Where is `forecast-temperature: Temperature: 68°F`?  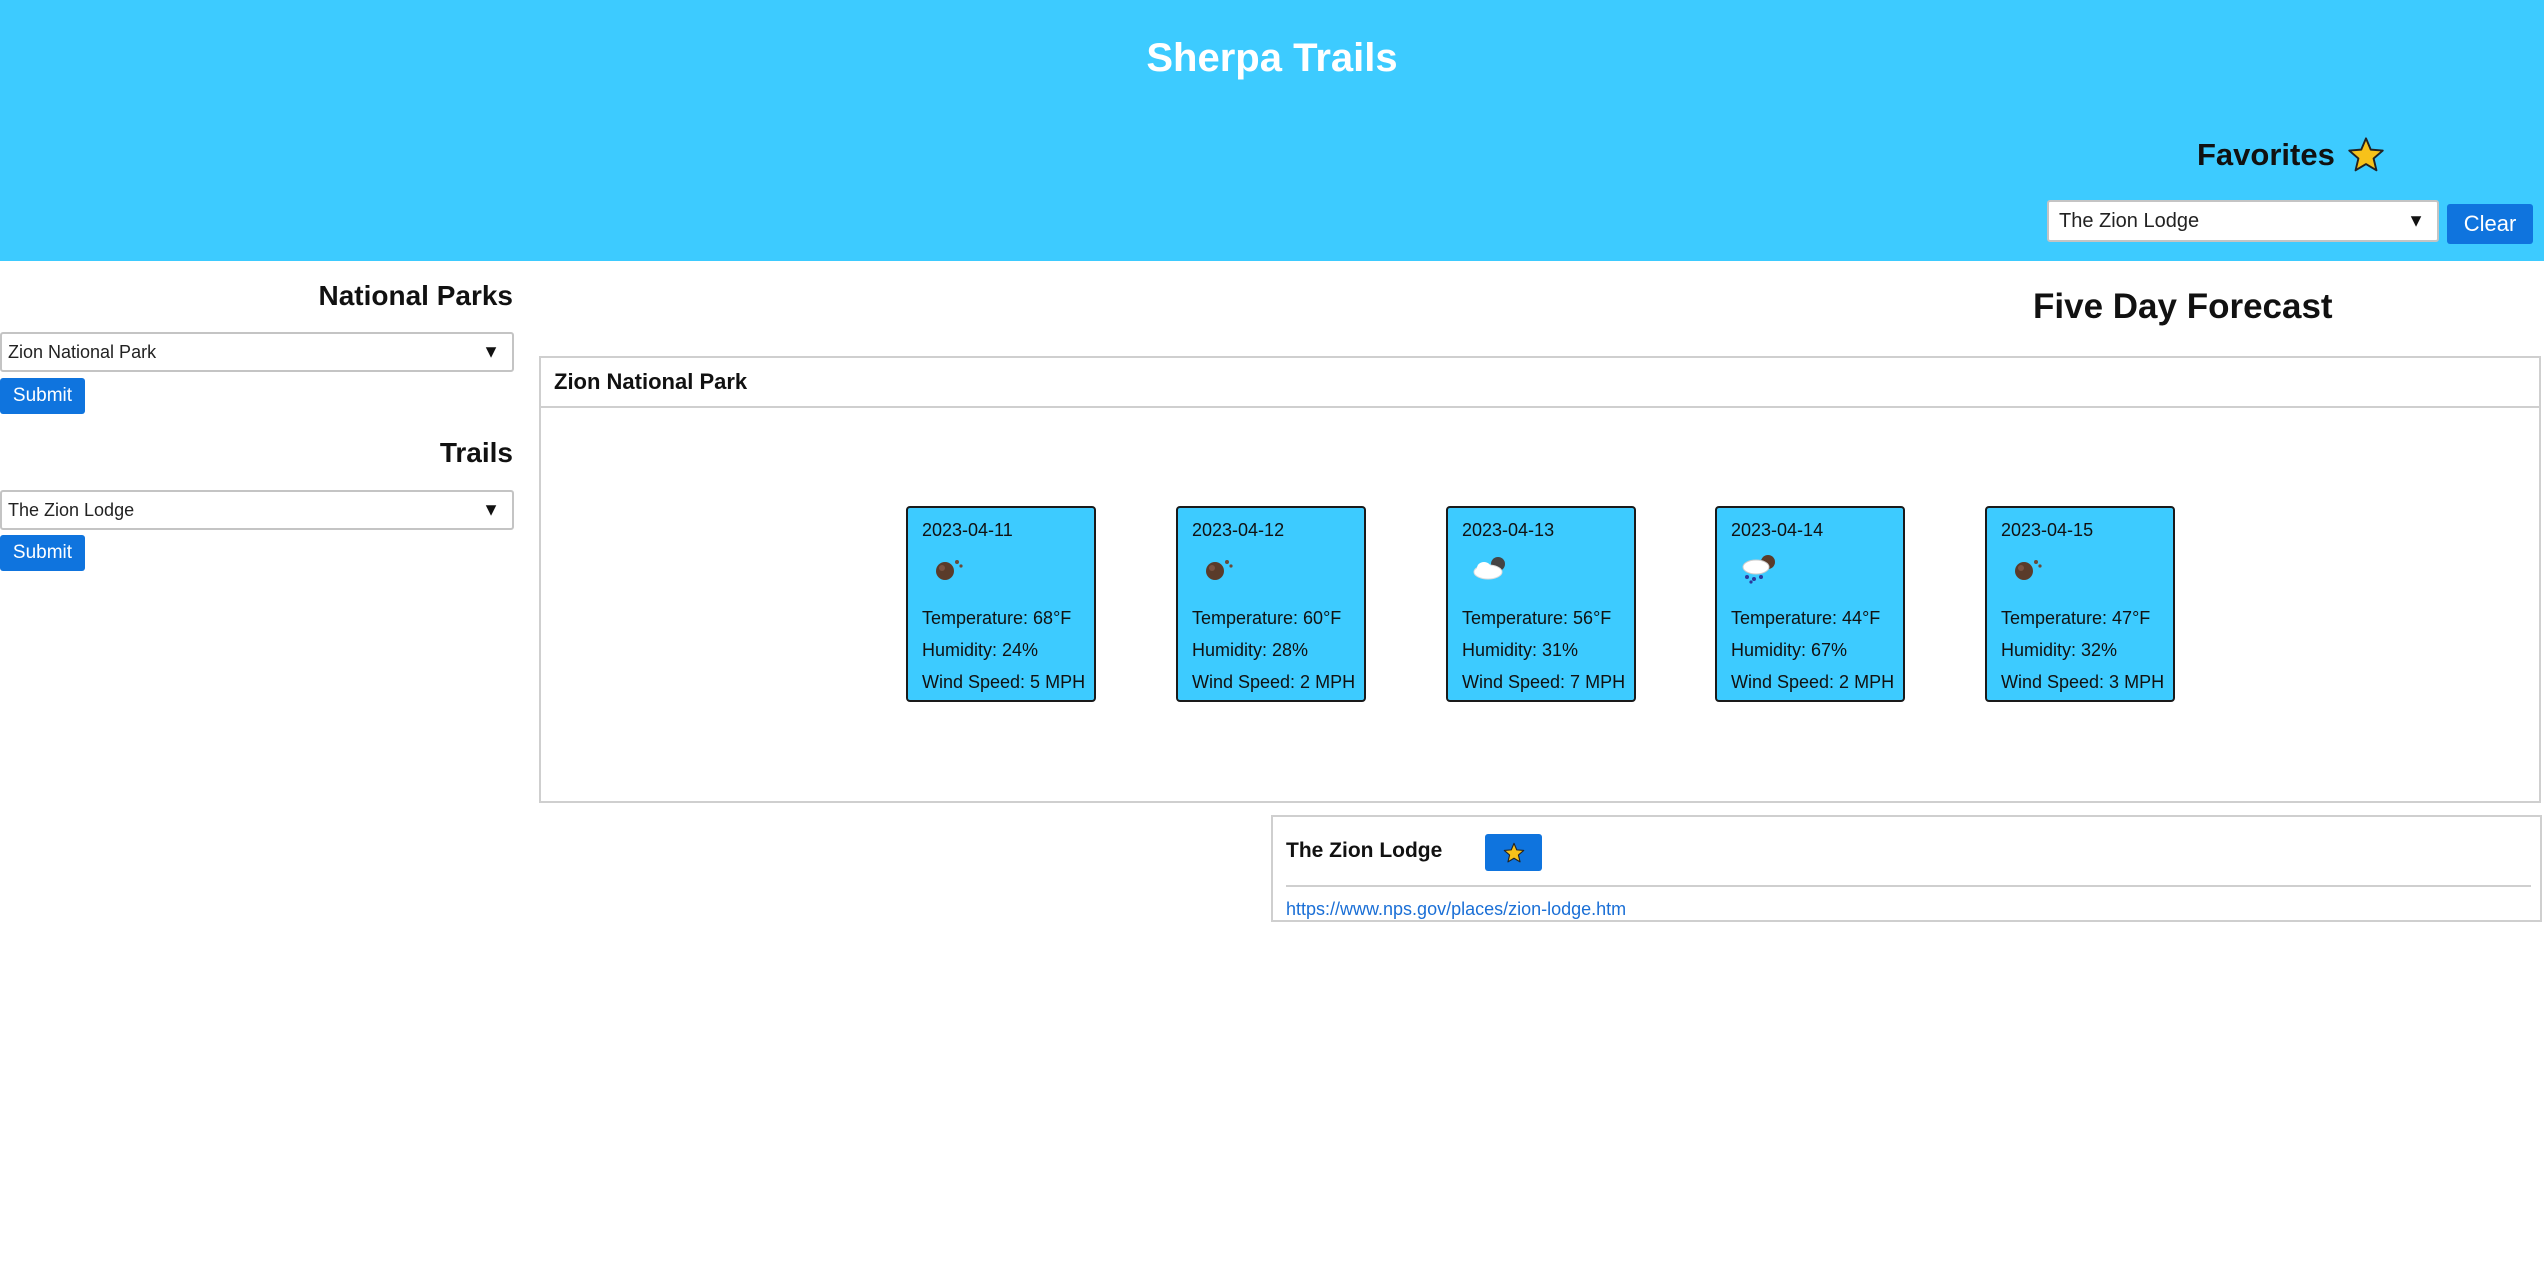 forecast-temperature: Temperature: 68°F is located at coordinates (997, 618).